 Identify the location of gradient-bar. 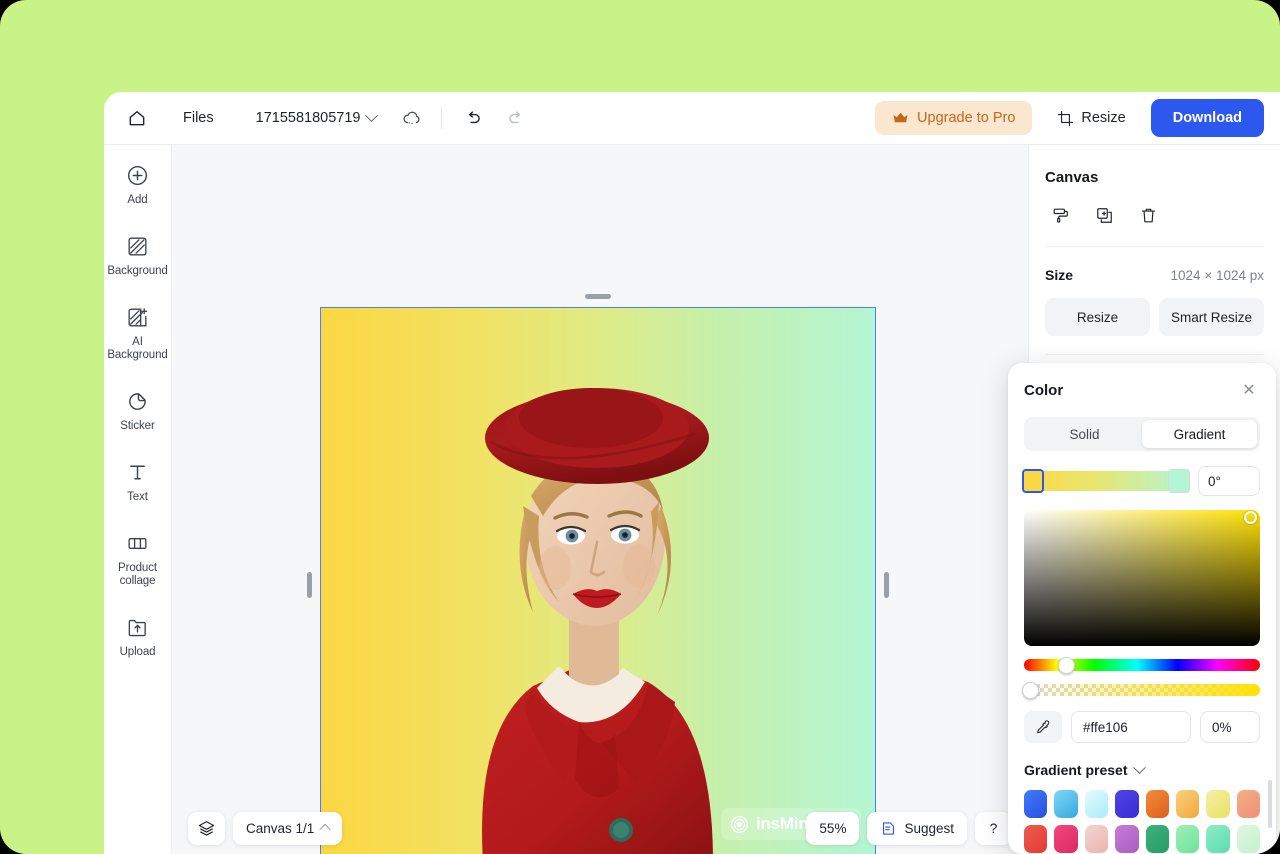
(1106, 481).